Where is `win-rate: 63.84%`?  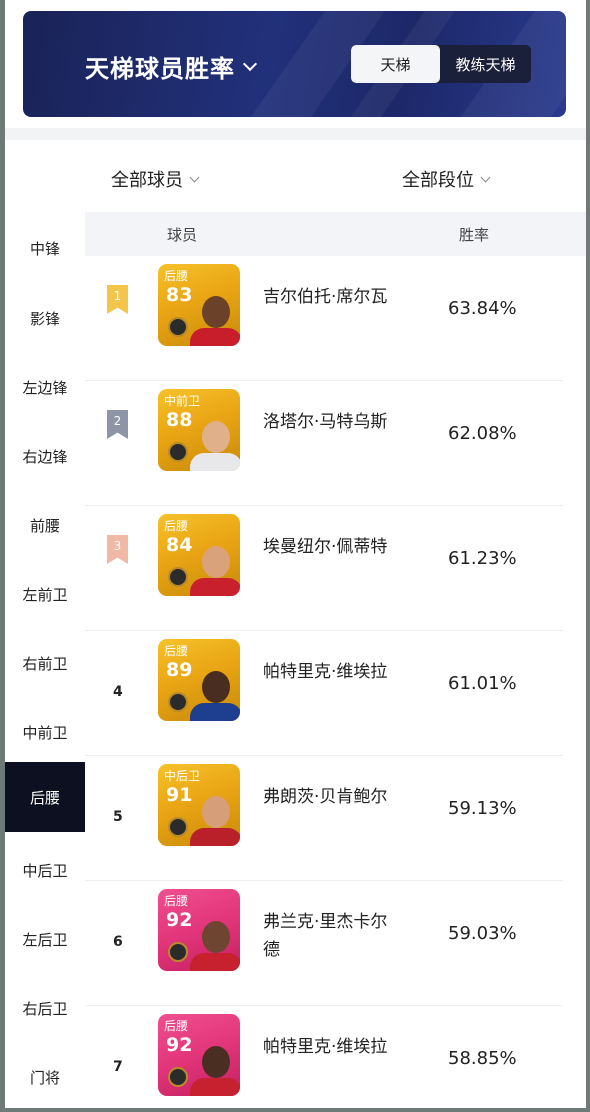
win-rate: 63.84% is located at coordinates (482, 308).